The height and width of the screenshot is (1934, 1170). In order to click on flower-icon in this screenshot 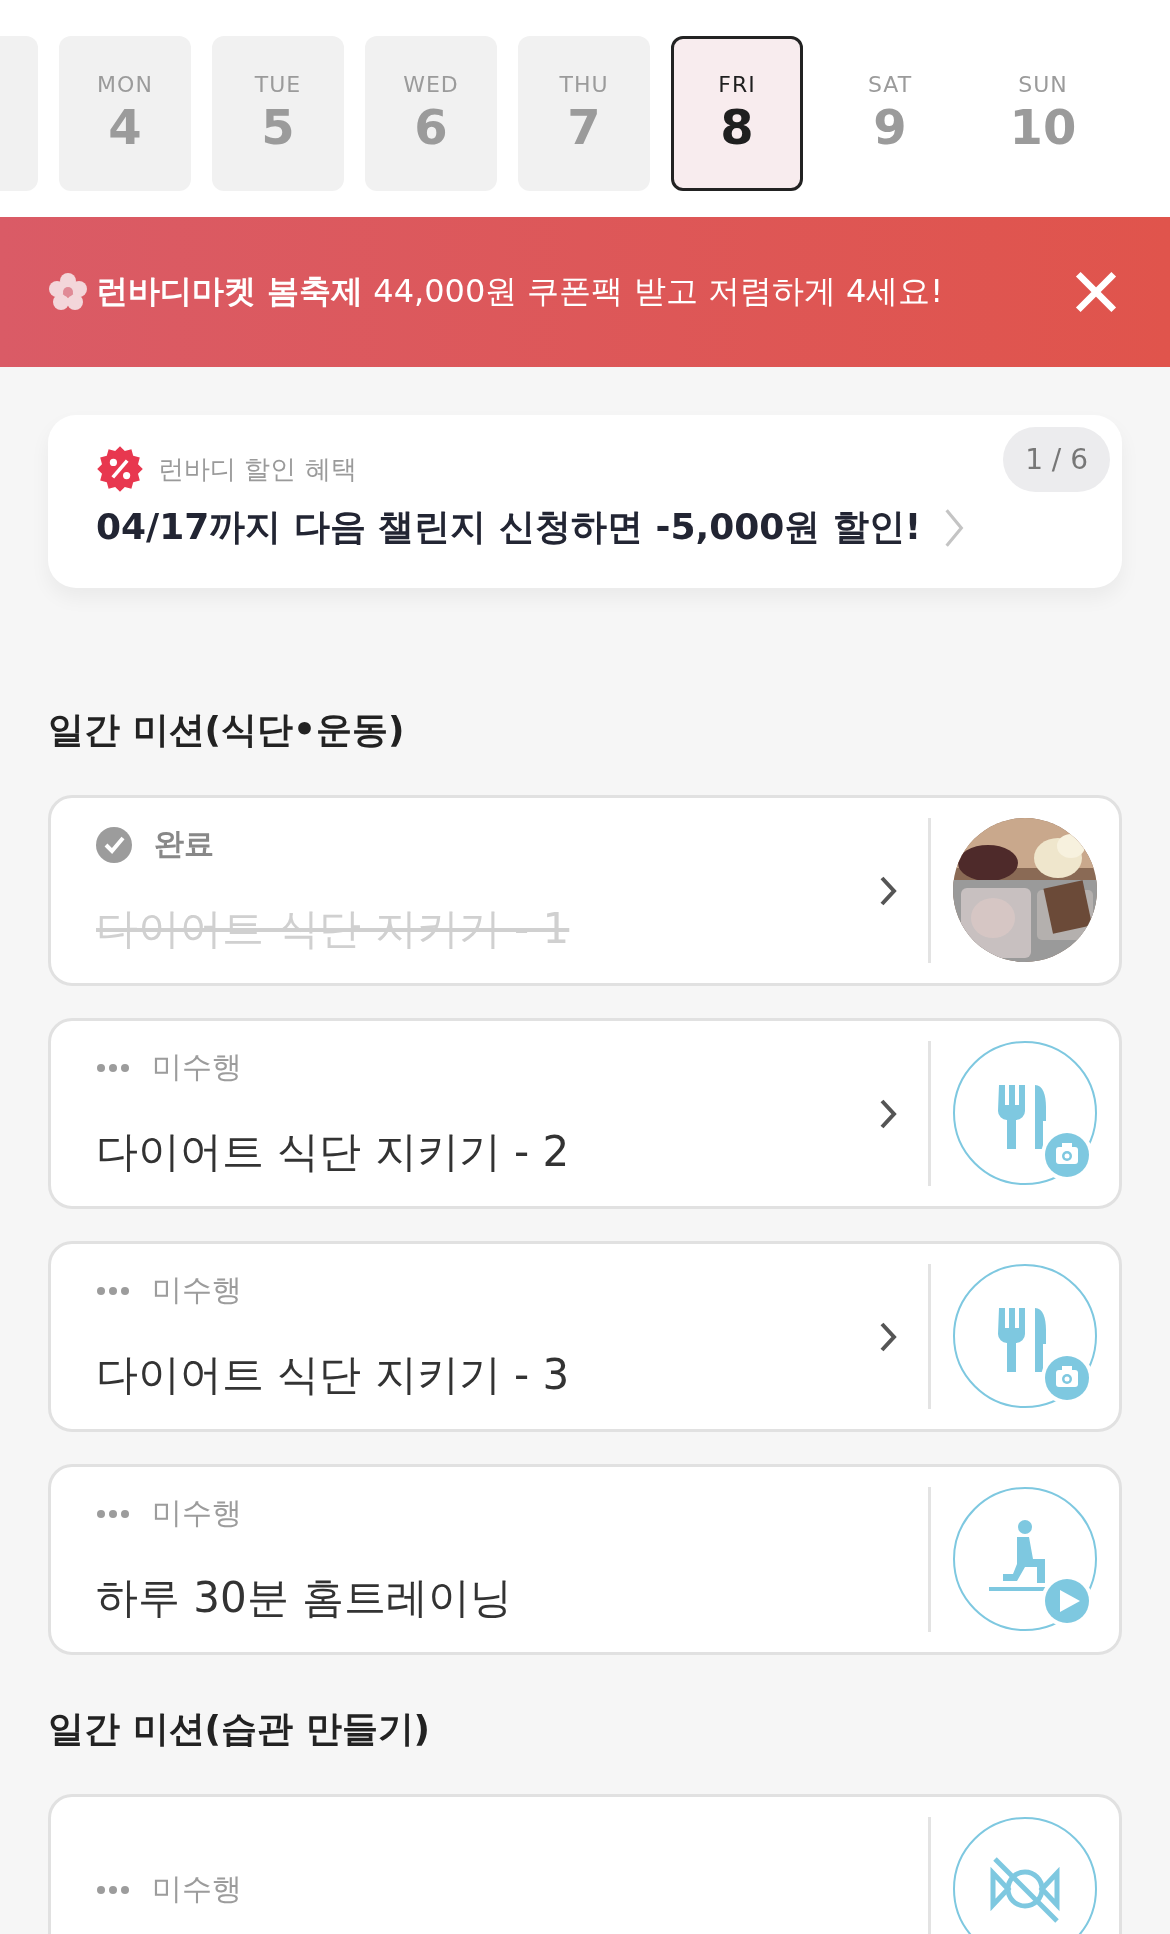, I will do `click(68, 292)`.